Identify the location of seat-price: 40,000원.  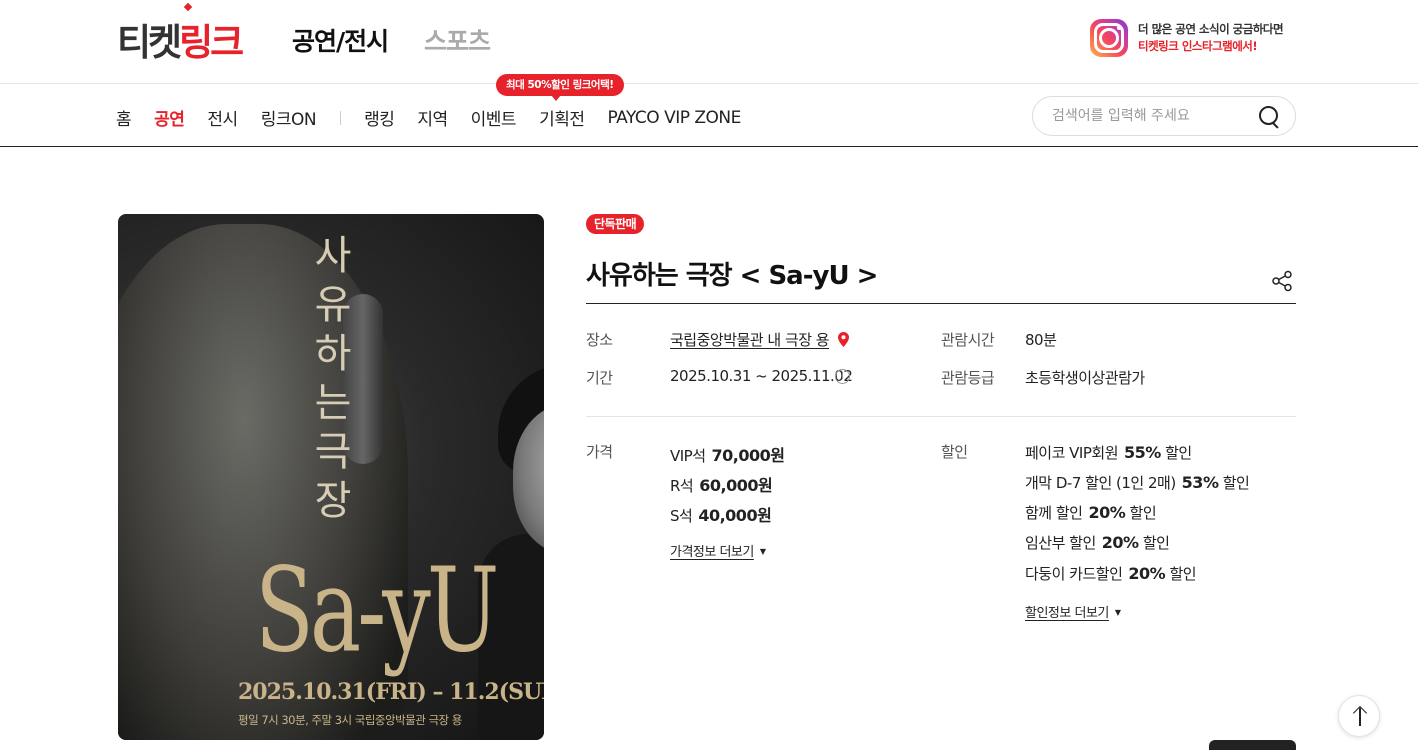
(735, 515).